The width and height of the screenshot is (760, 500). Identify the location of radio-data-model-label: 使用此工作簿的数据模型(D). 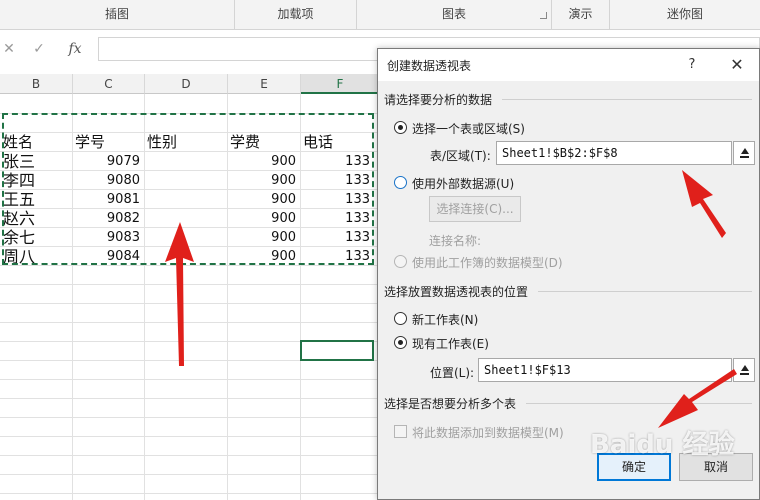
(487, 262).